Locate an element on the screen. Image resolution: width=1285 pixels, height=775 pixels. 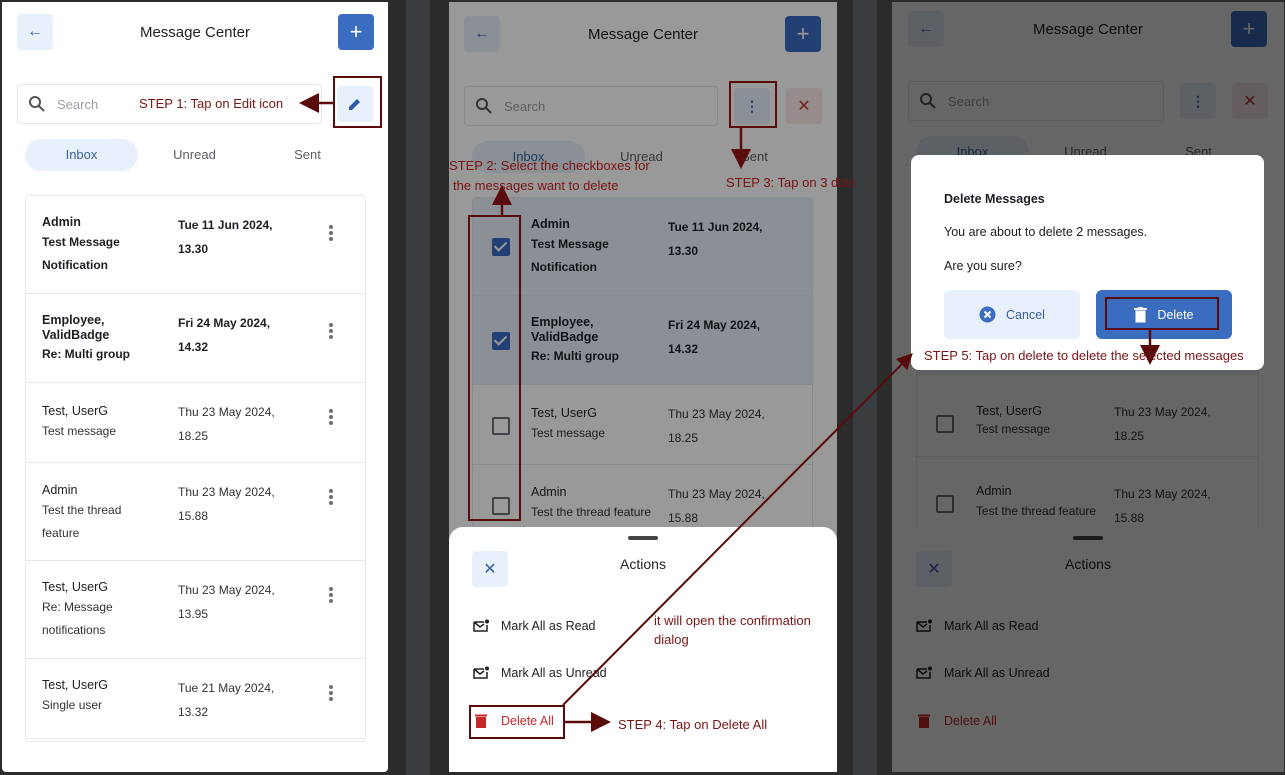
tab-inbox: Inbox is located at coordinates (81, 155).